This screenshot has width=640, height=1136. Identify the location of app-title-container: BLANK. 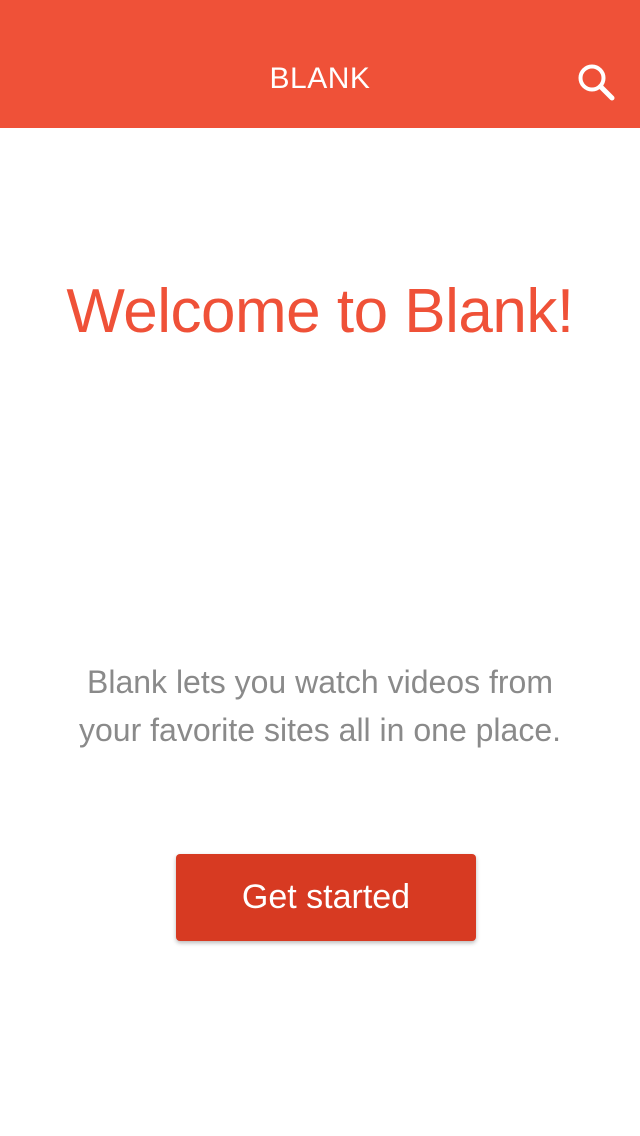
(320, 64).